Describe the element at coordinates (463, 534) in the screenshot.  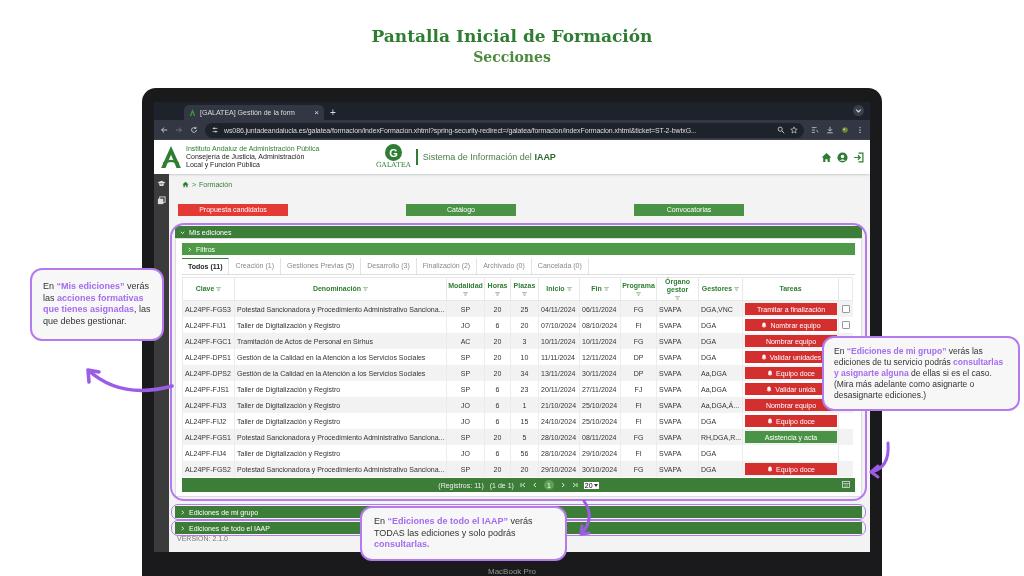
I see `callout-tooltip: En “Ediciones de todo el IAAP” verás TODAS las ediciones y solo podrás consultarlas.` at that location.